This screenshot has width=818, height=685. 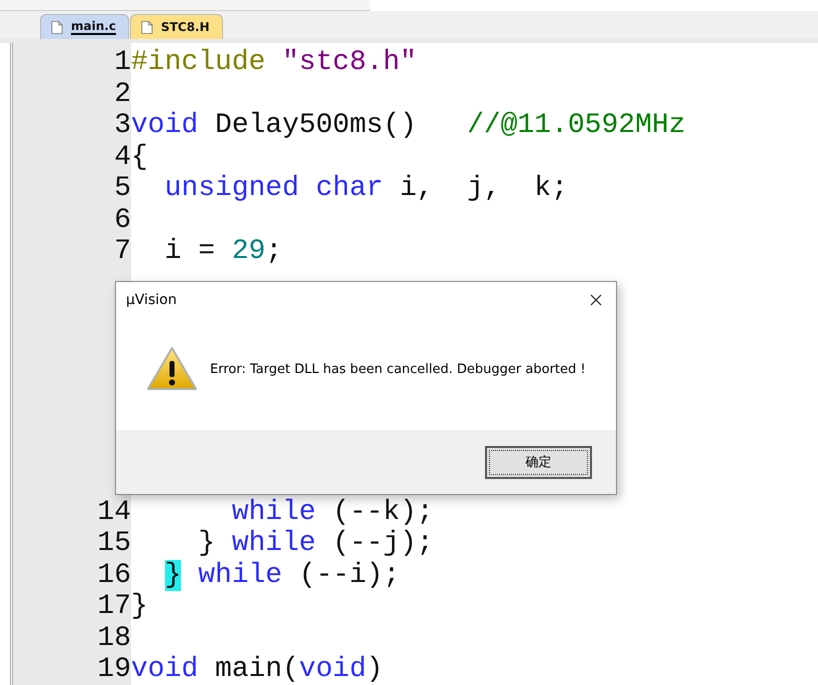 What do you see at coordinates (122, 62) in the screenshot?
I see `line-number: 1` at bounding box center [122, 62].